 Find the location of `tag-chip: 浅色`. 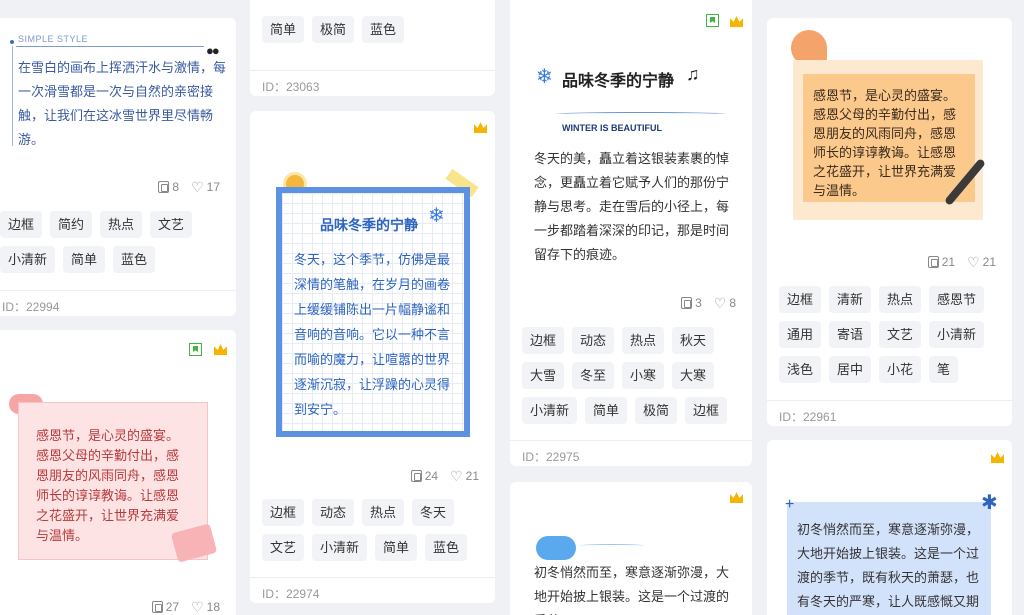

tag-chip: 浅色 is located at coordinates (800, 369).